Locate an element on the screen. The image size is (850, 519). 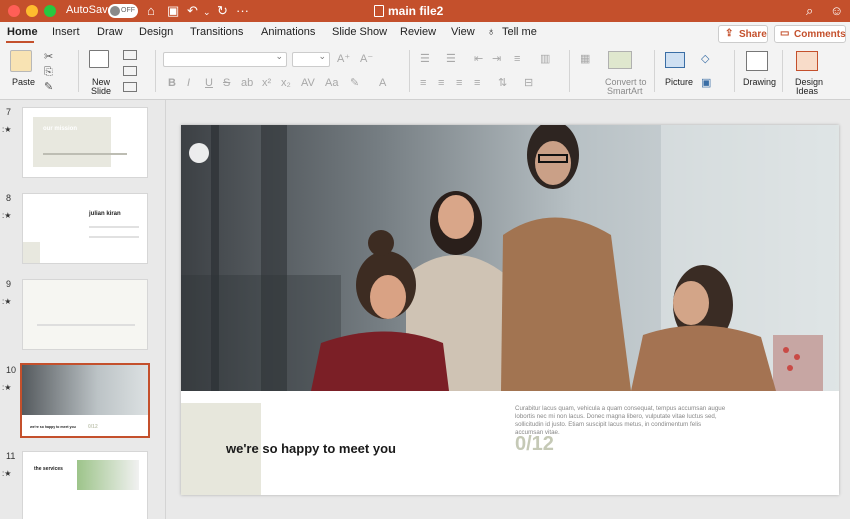
change-case-button: Aa is located at coordinates (331, 83).